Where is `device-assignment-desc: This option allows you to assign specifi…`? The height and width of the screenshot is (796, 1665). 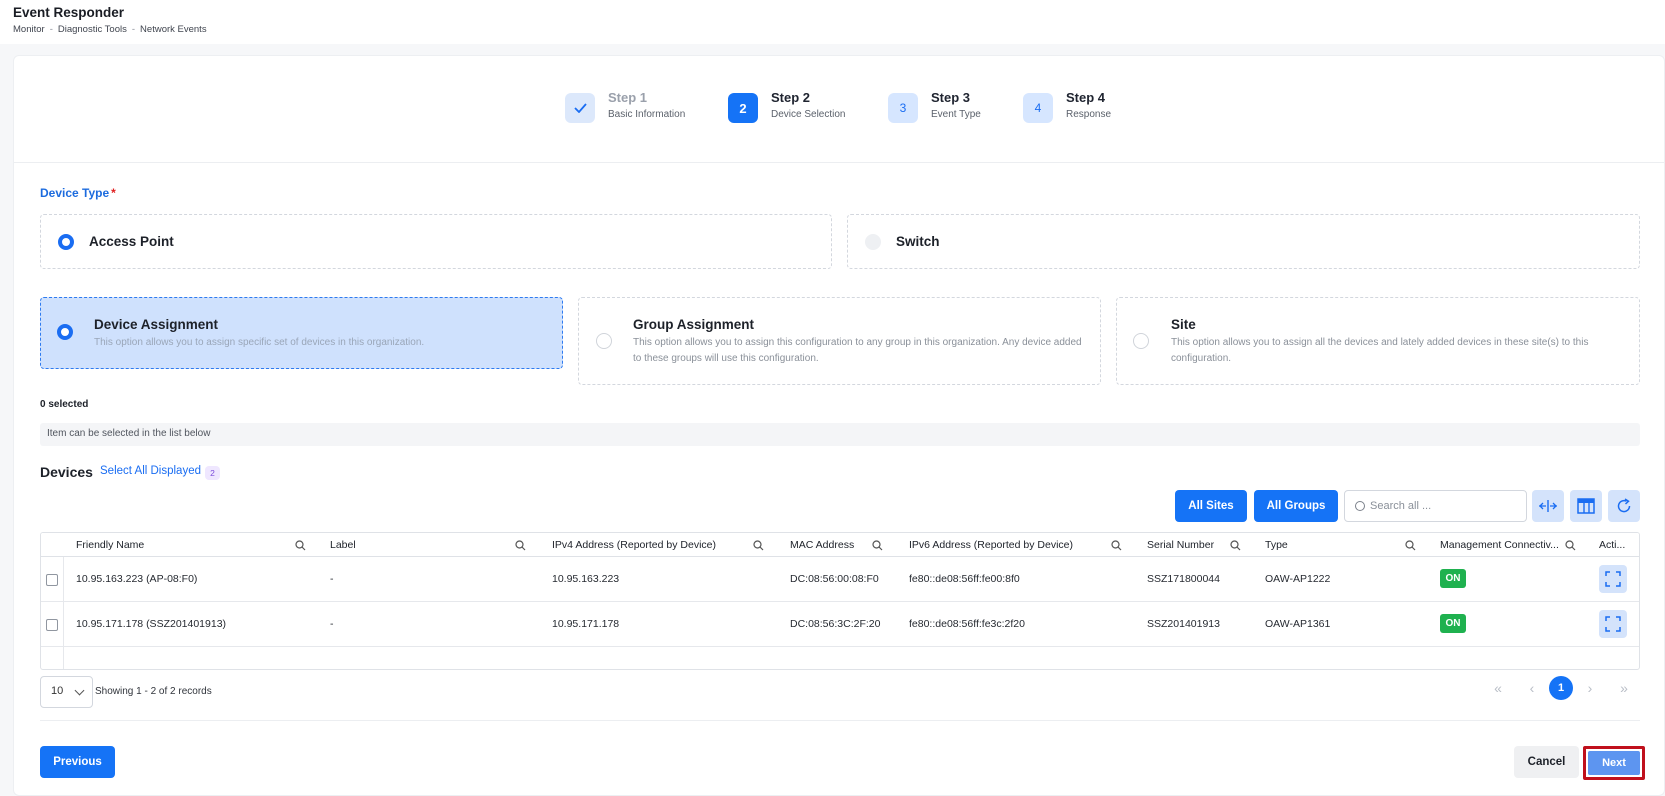 device-assignment-desc: This option allows you to assign specifi… is located at coordinates (259, 342).